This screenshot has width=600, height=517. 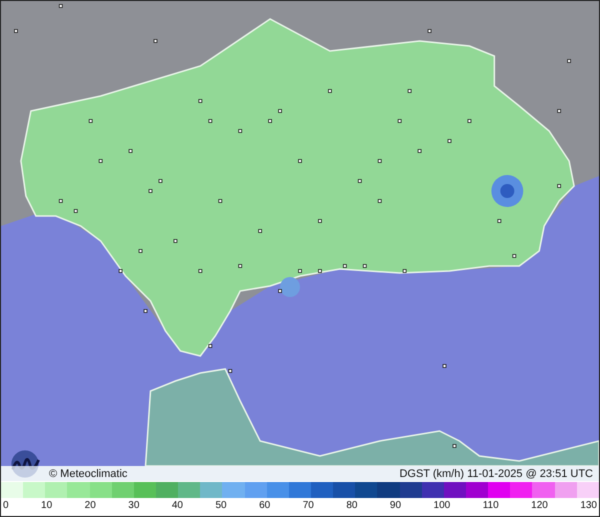 I want to click on copyright-text: © Meteoclimatic, so click(x=88, y=474).